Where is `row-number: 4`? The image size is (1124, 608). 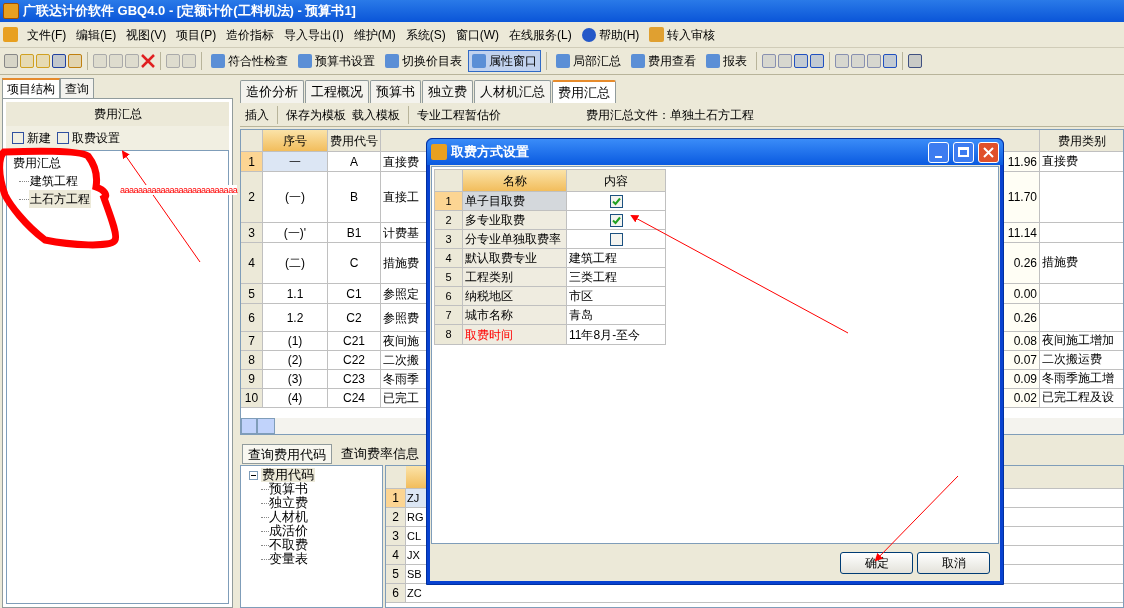
row-number: 4 is located at coordinates (252, 263).